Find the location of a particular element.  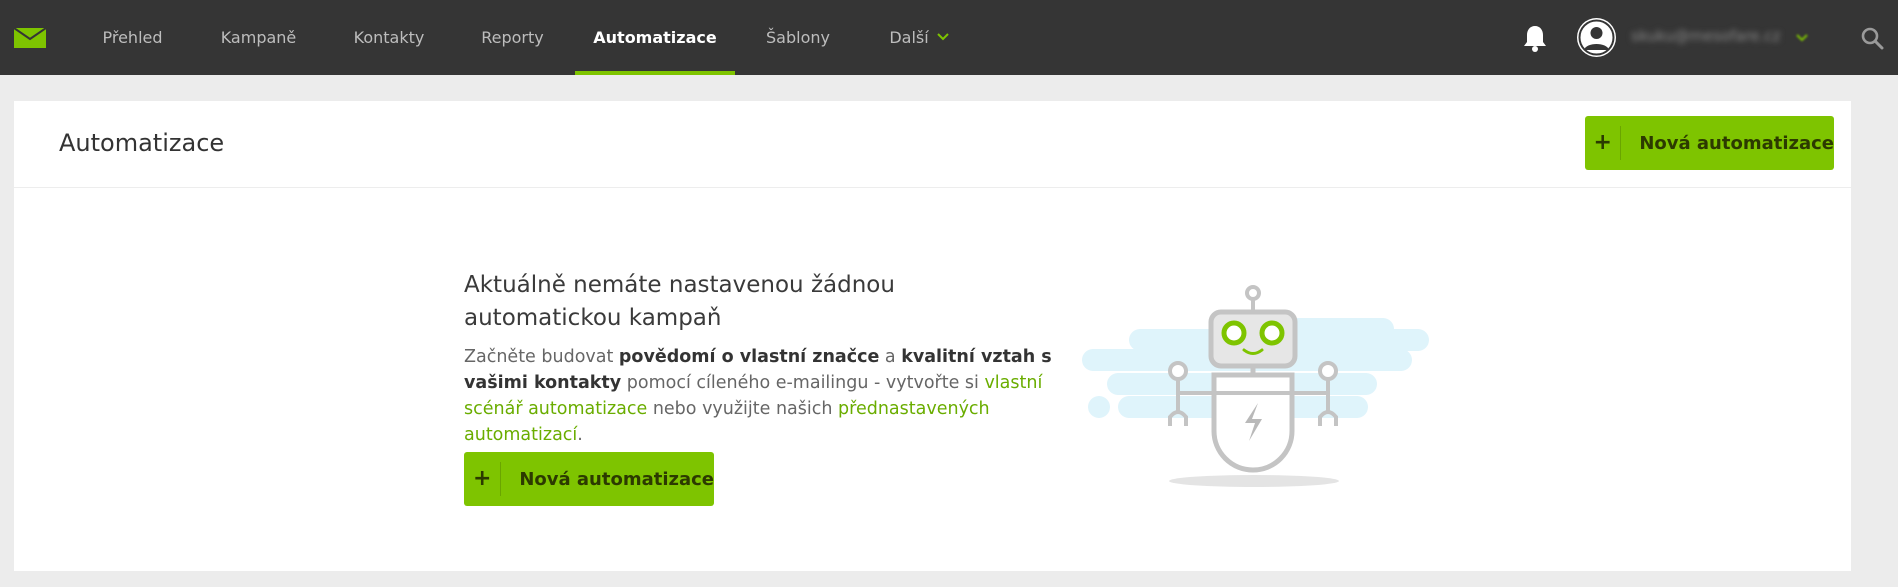

robot-illustration is located at coordinates (1255, 386).